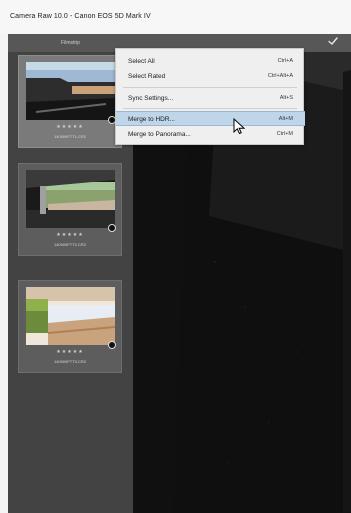 This screenshot has height=513, width=351. I want to click on check-icon, so click(333, 41).